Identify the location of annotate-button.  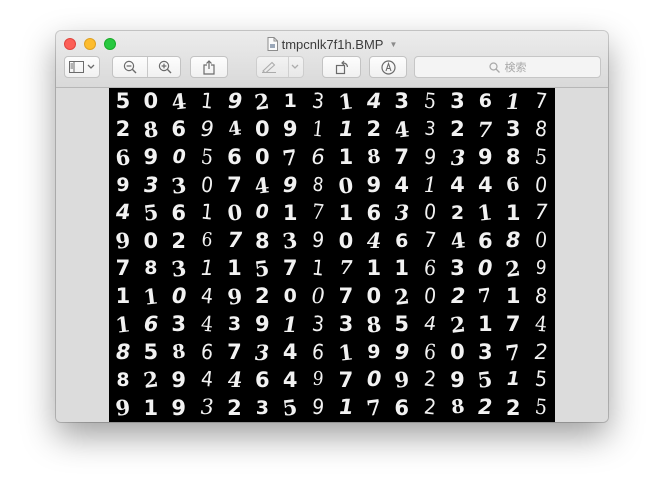
(388, 67).